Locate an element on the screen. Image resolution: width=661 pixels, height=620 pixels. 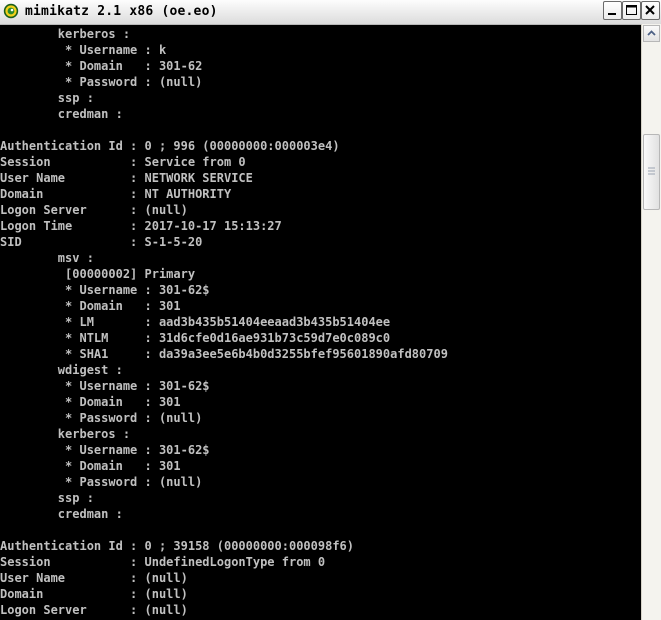
vertical-scrollbar is located at coordinates (651, 322).